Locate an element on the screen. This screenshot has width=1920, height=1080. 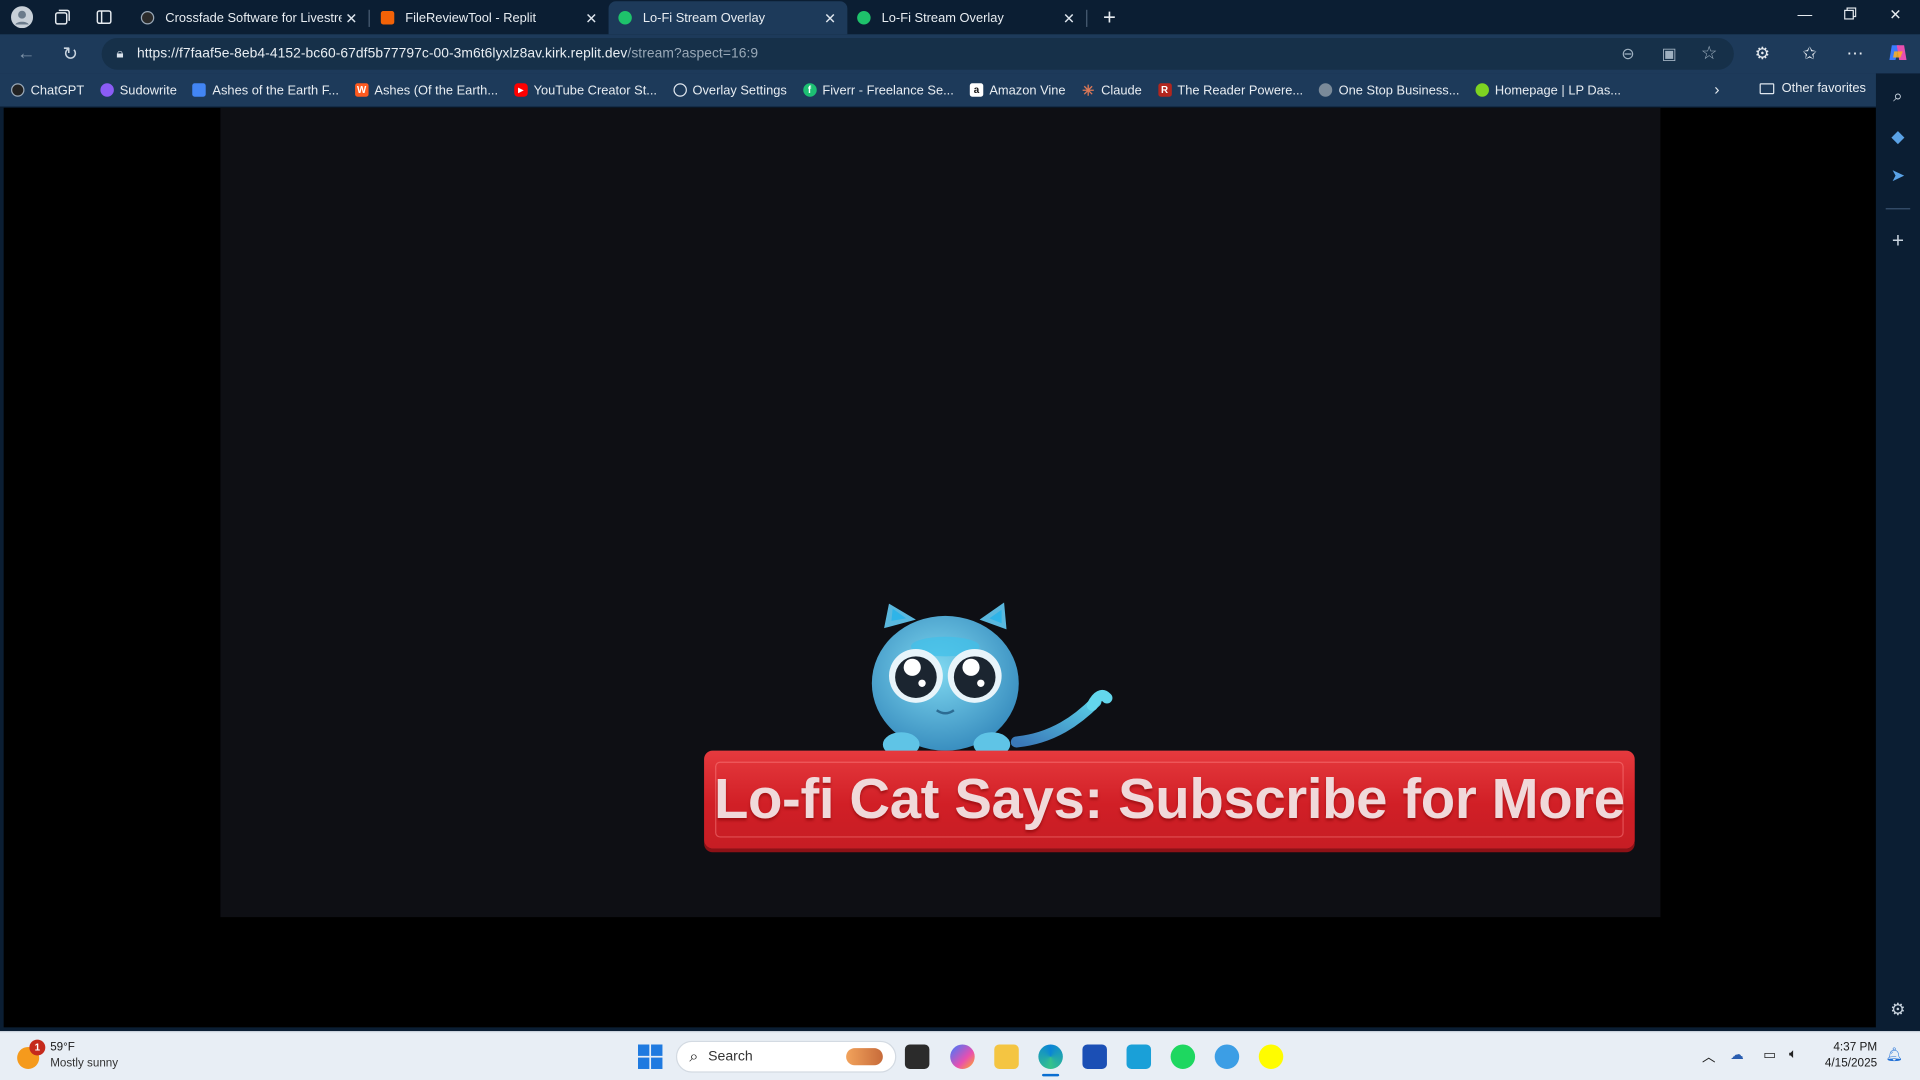
url-path: /stream?aspect=16:9 is located at coordinates (693, 54).